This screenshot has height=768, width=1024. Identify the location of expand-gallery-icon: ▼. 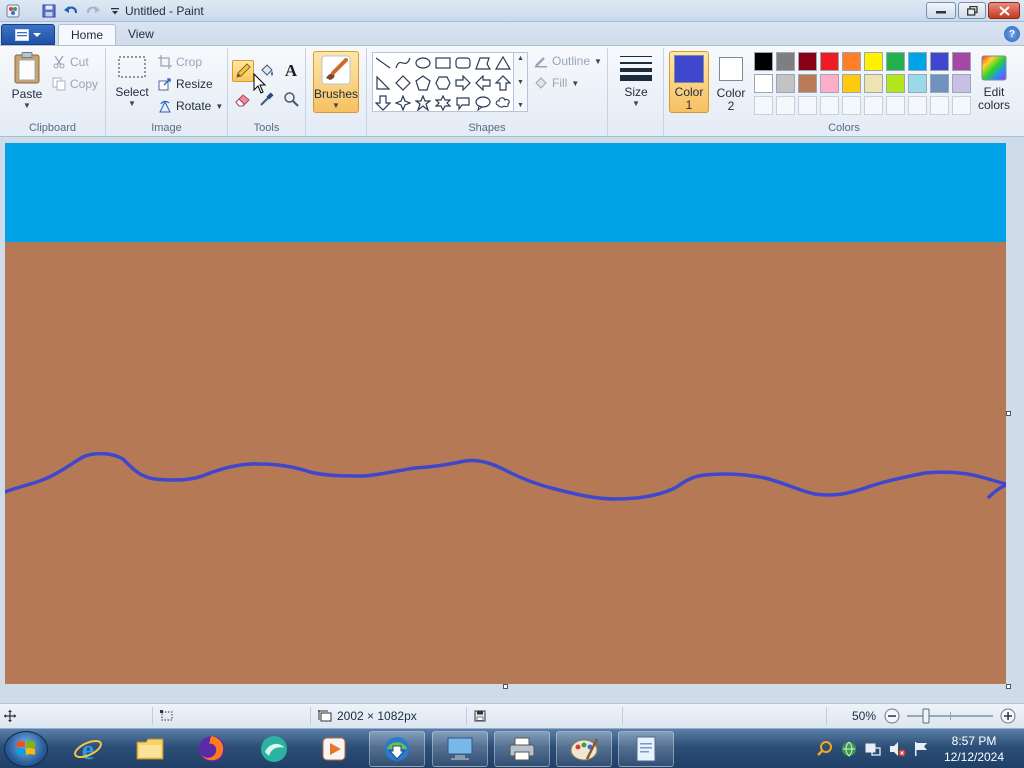
(520, 105).